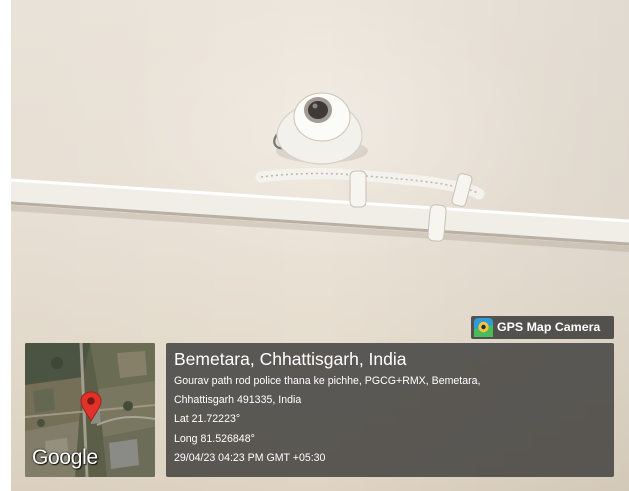  Describe the element at coordinates (370, 184) in the screenshot. I see `coiled-wire` at that location.